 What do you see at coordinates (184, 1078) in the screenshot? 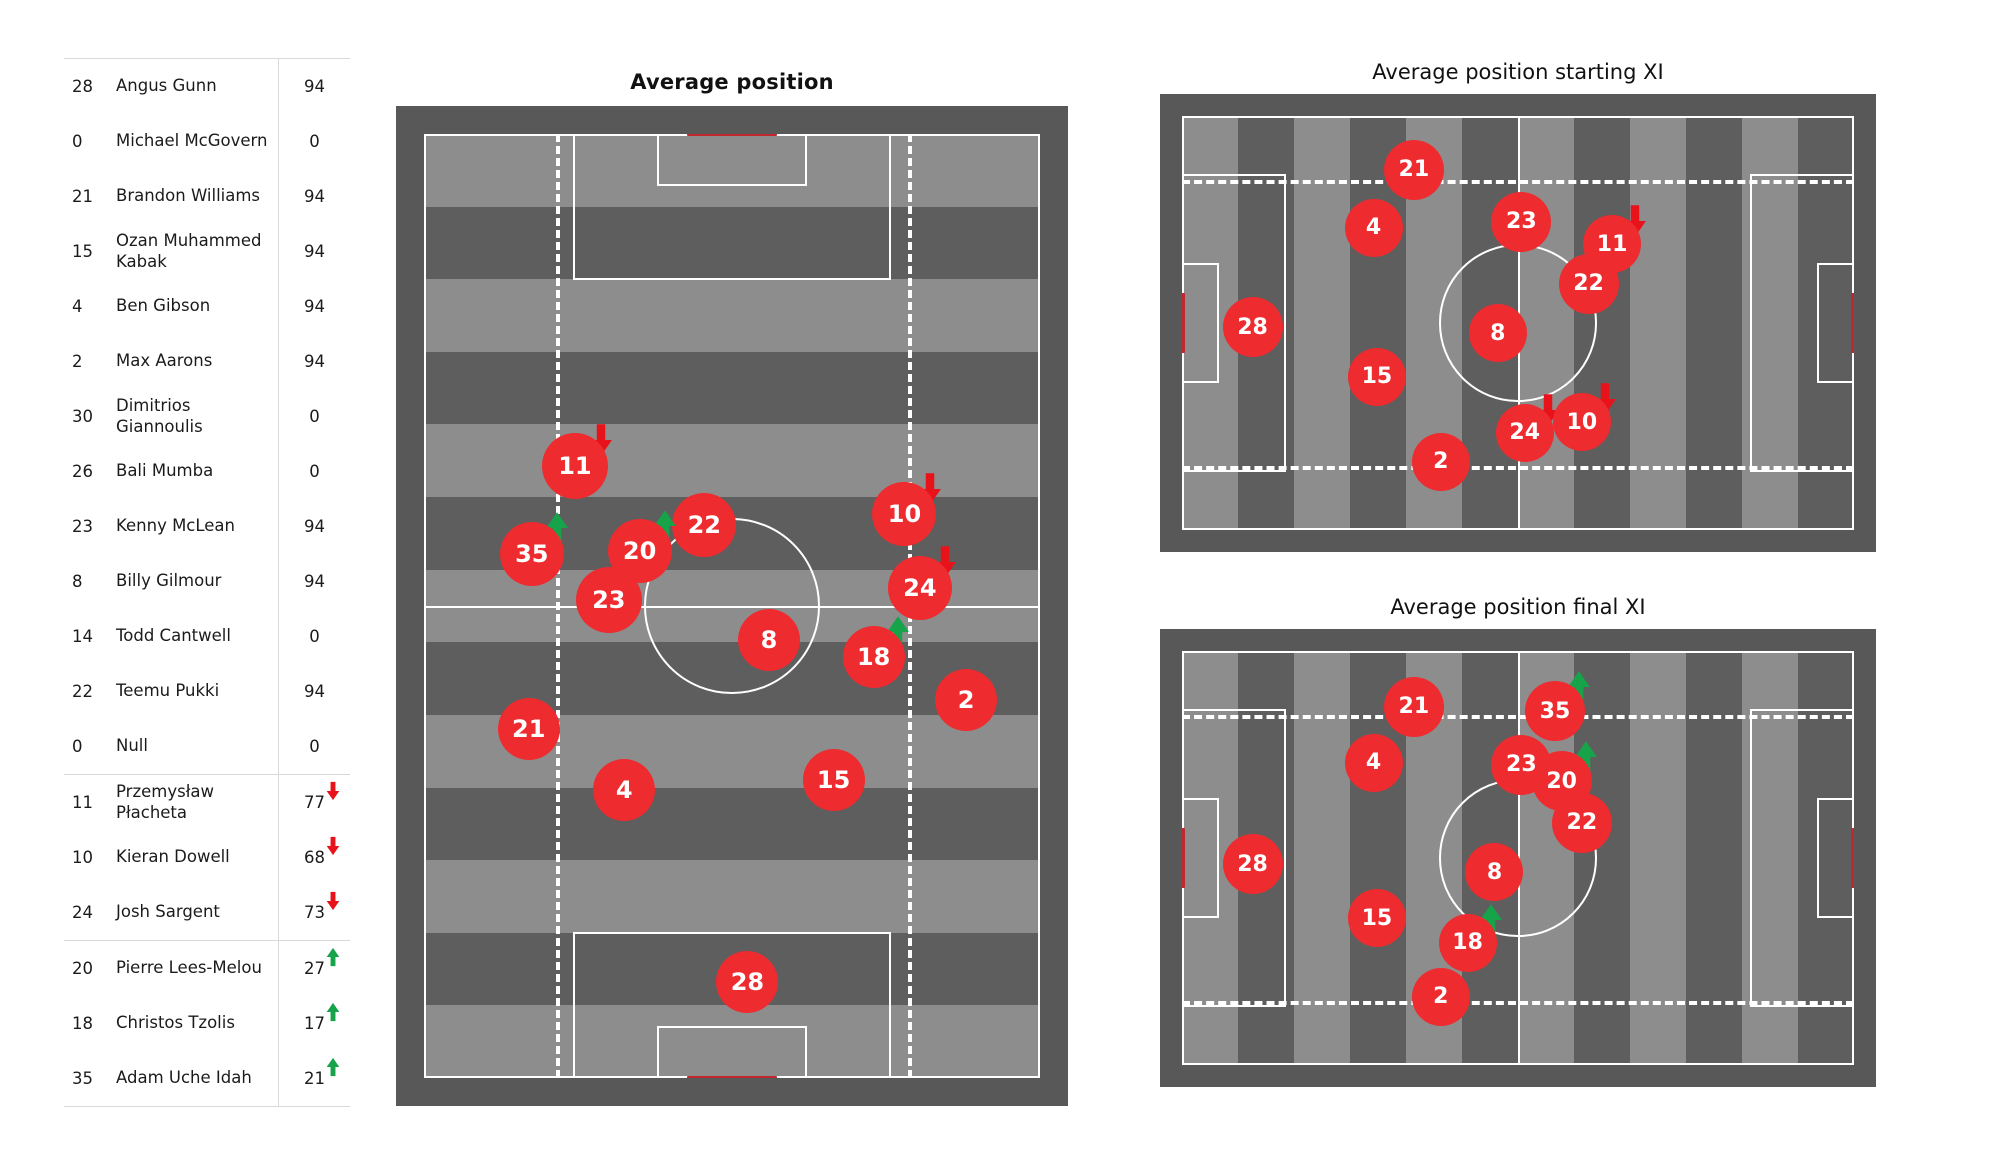
I see `player-name: Adam Uche Idah` at bounding box center [184, 1078].